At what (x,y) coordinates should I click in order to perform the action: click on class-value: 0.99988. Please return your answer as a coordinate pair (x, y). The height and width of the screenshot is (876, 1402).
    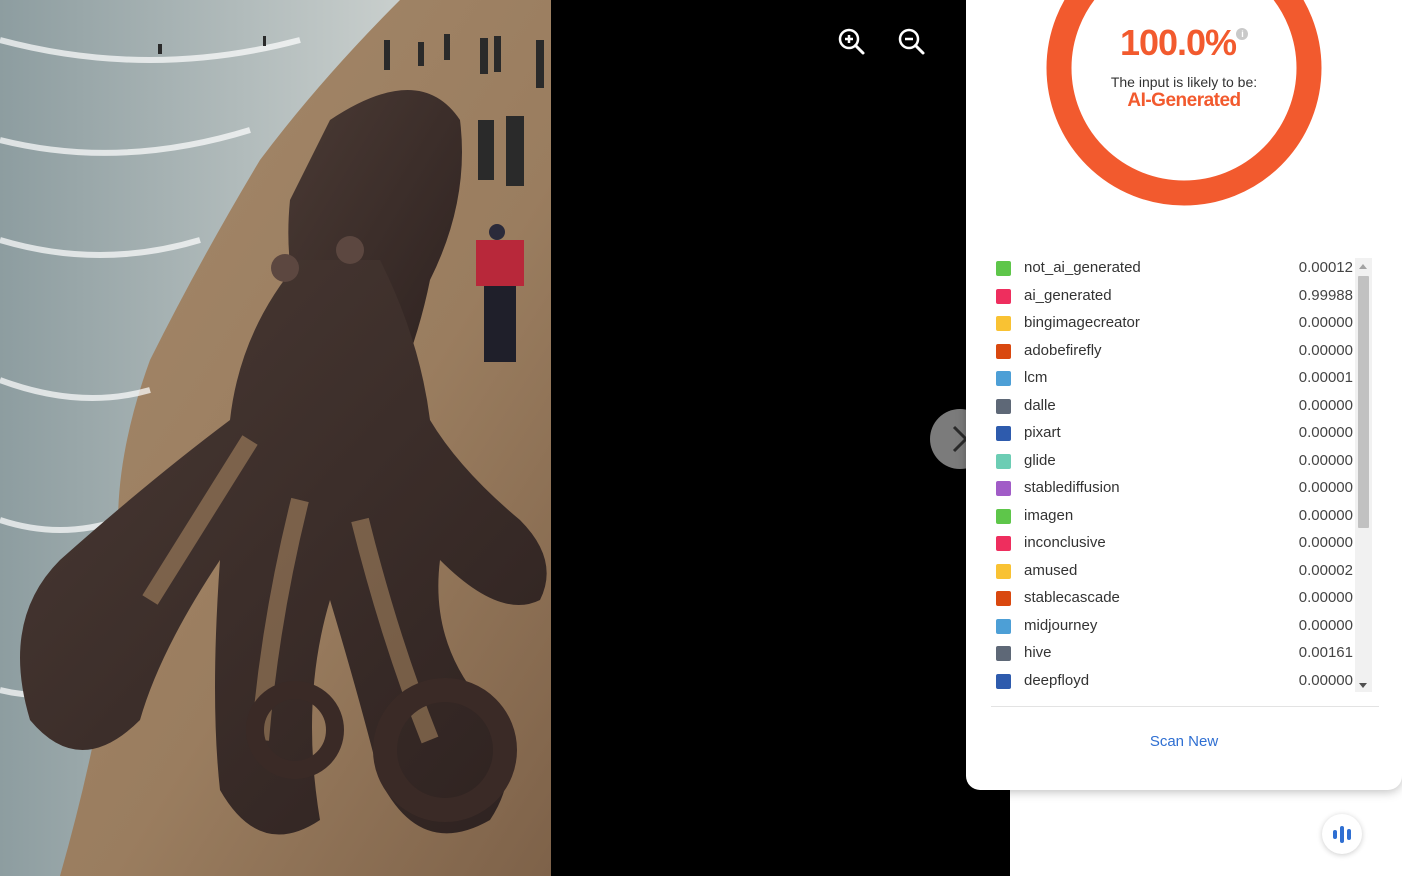
    Looking at the image, I should click on (1325, 295).